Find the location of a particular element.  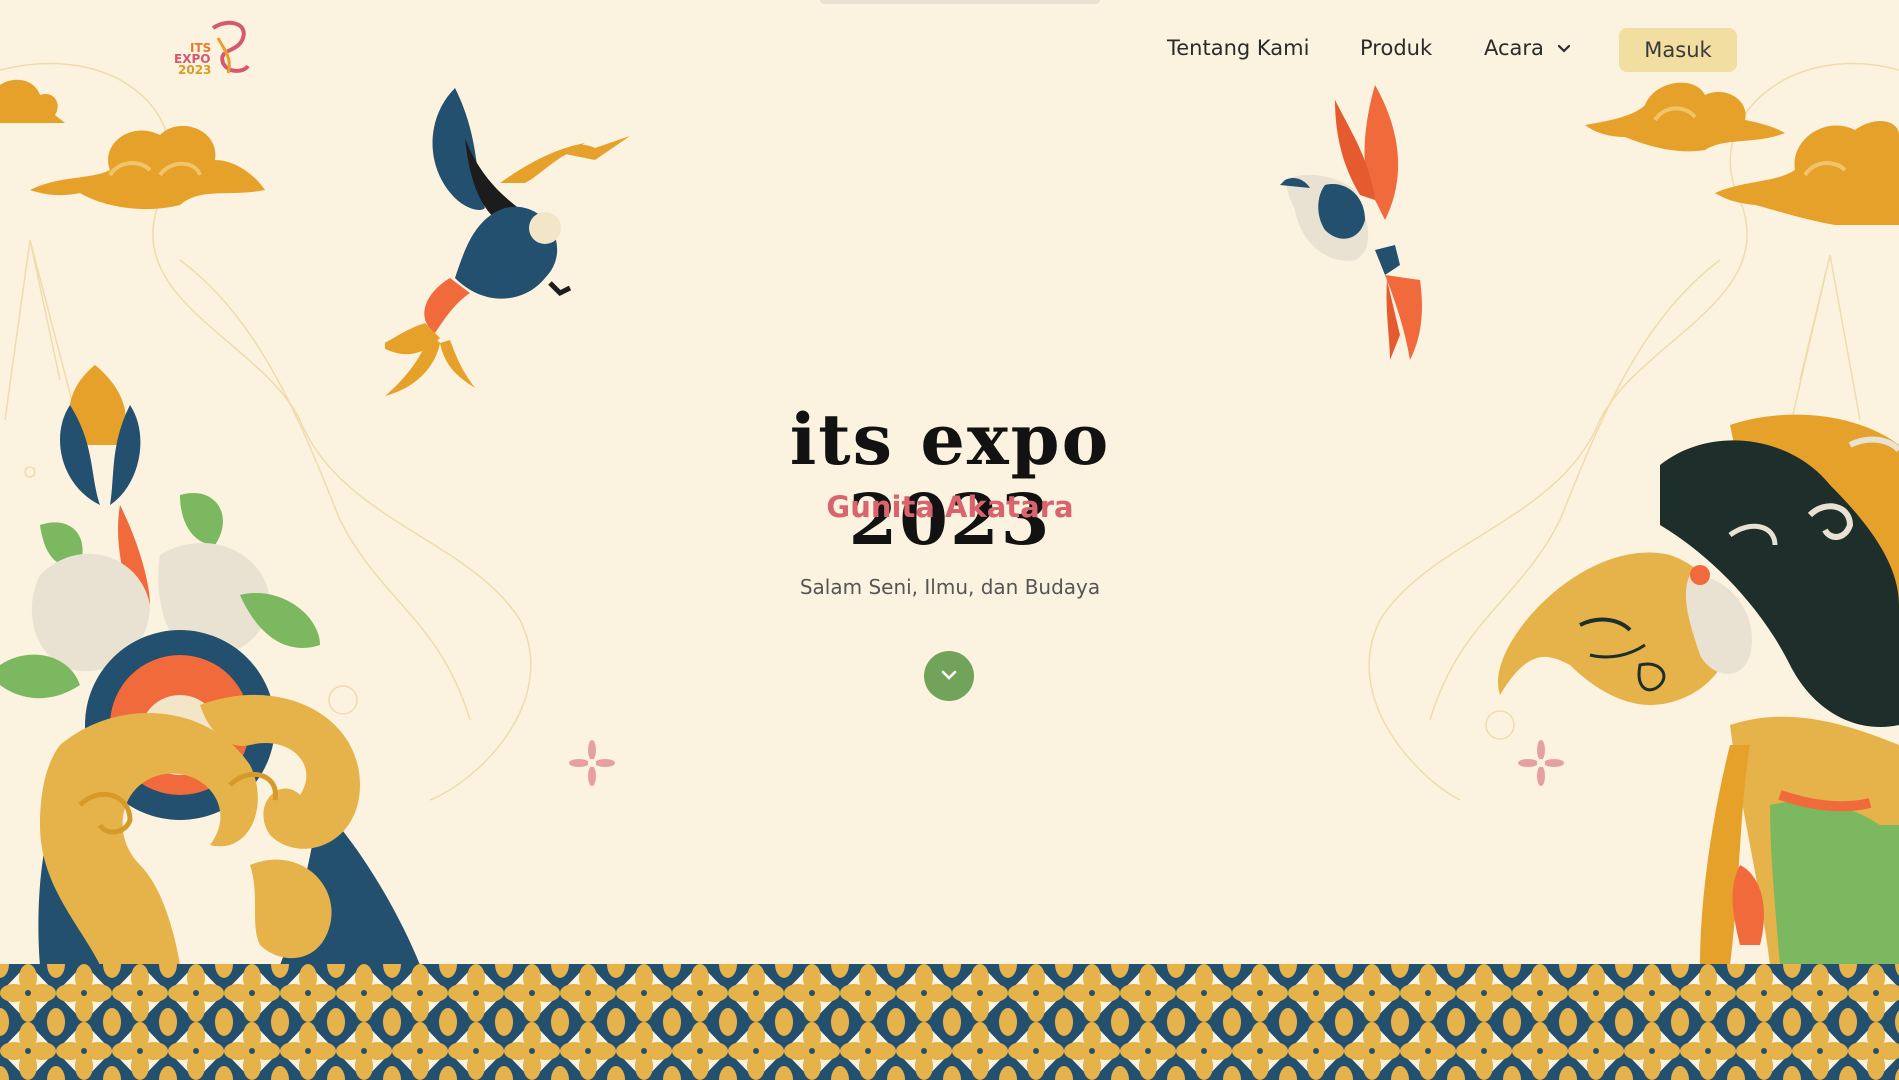

login-button: Masuk is located at coordinates (1678, 50).